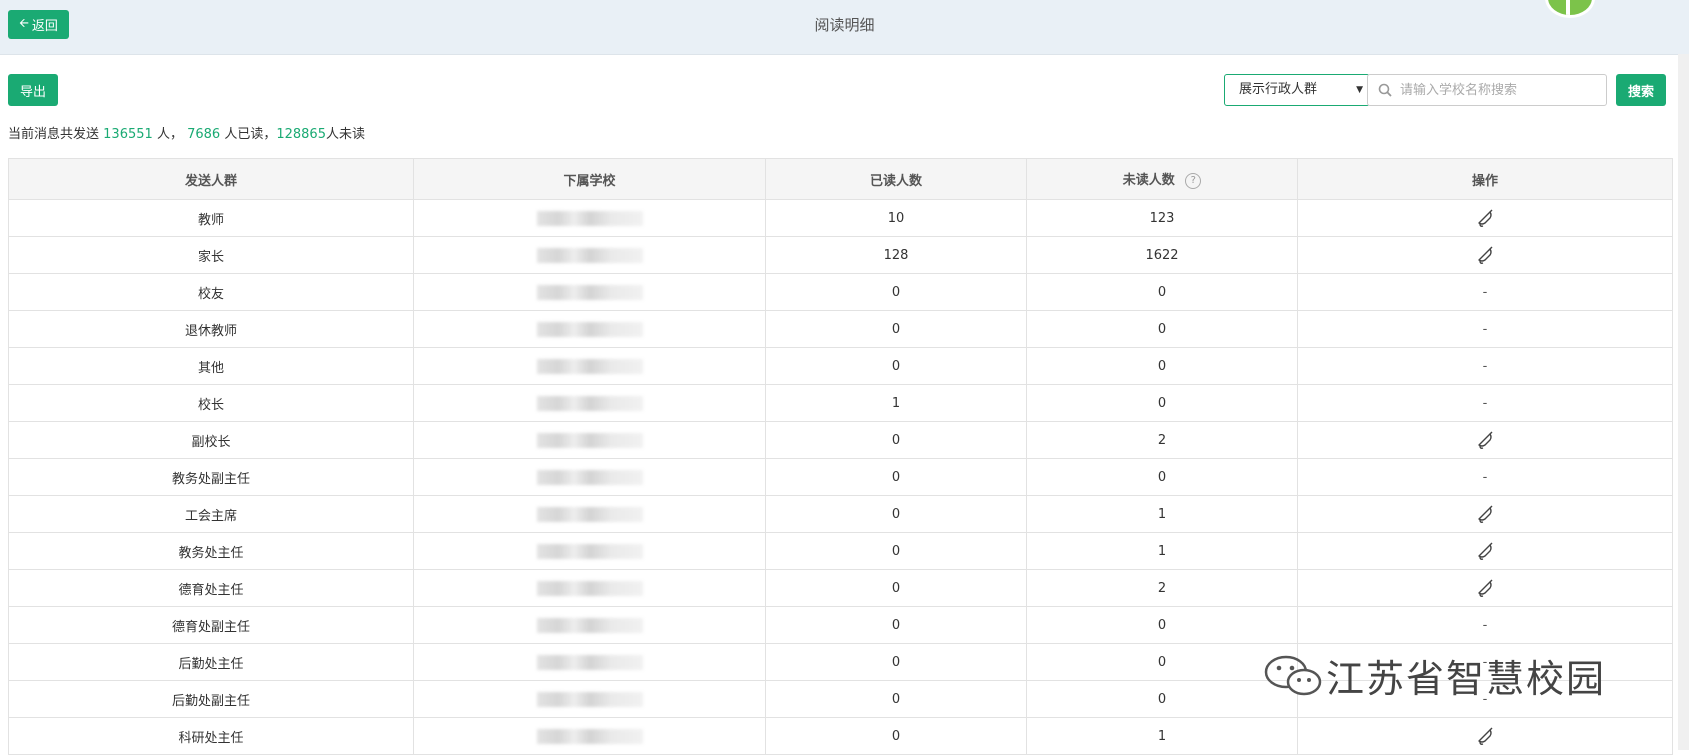 This screenshot has height=755, width=1689. I want to click on col-header-read: 已读人数, so click(896, 179).